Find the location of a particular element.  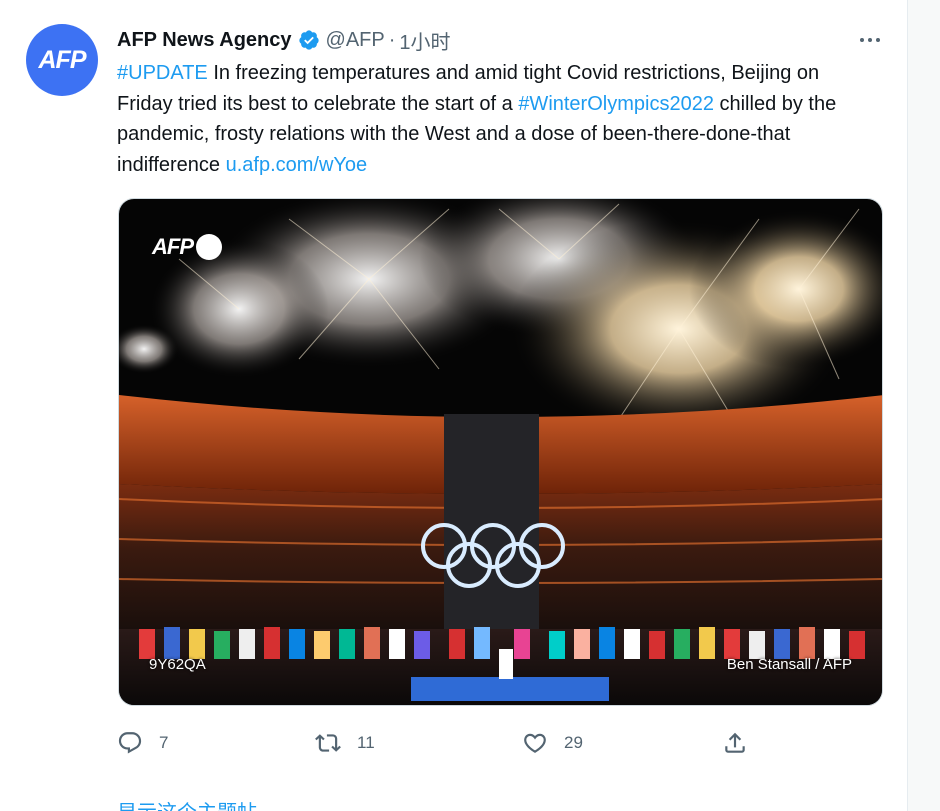

timestamp: 1小时 is located at coordinates (424, 40).